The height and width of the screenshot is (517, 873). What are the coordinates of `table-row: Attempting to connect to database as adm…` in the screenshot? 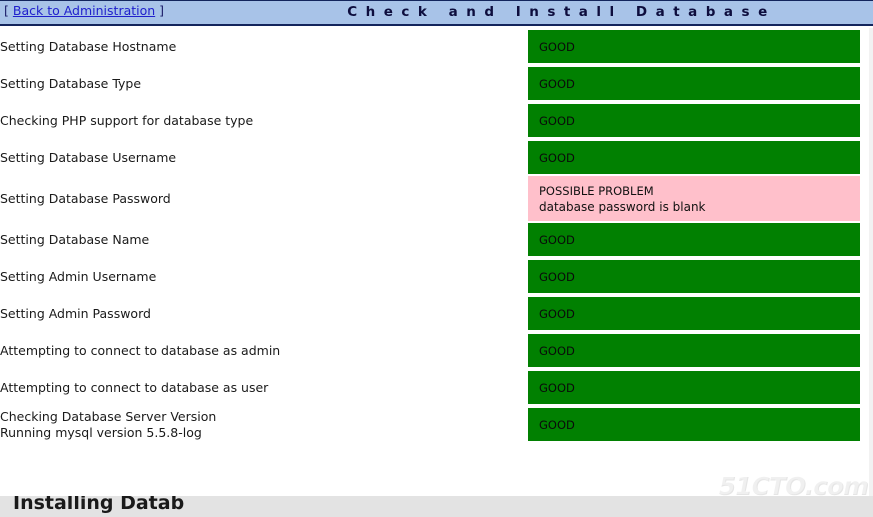 It's located at (436, 350).